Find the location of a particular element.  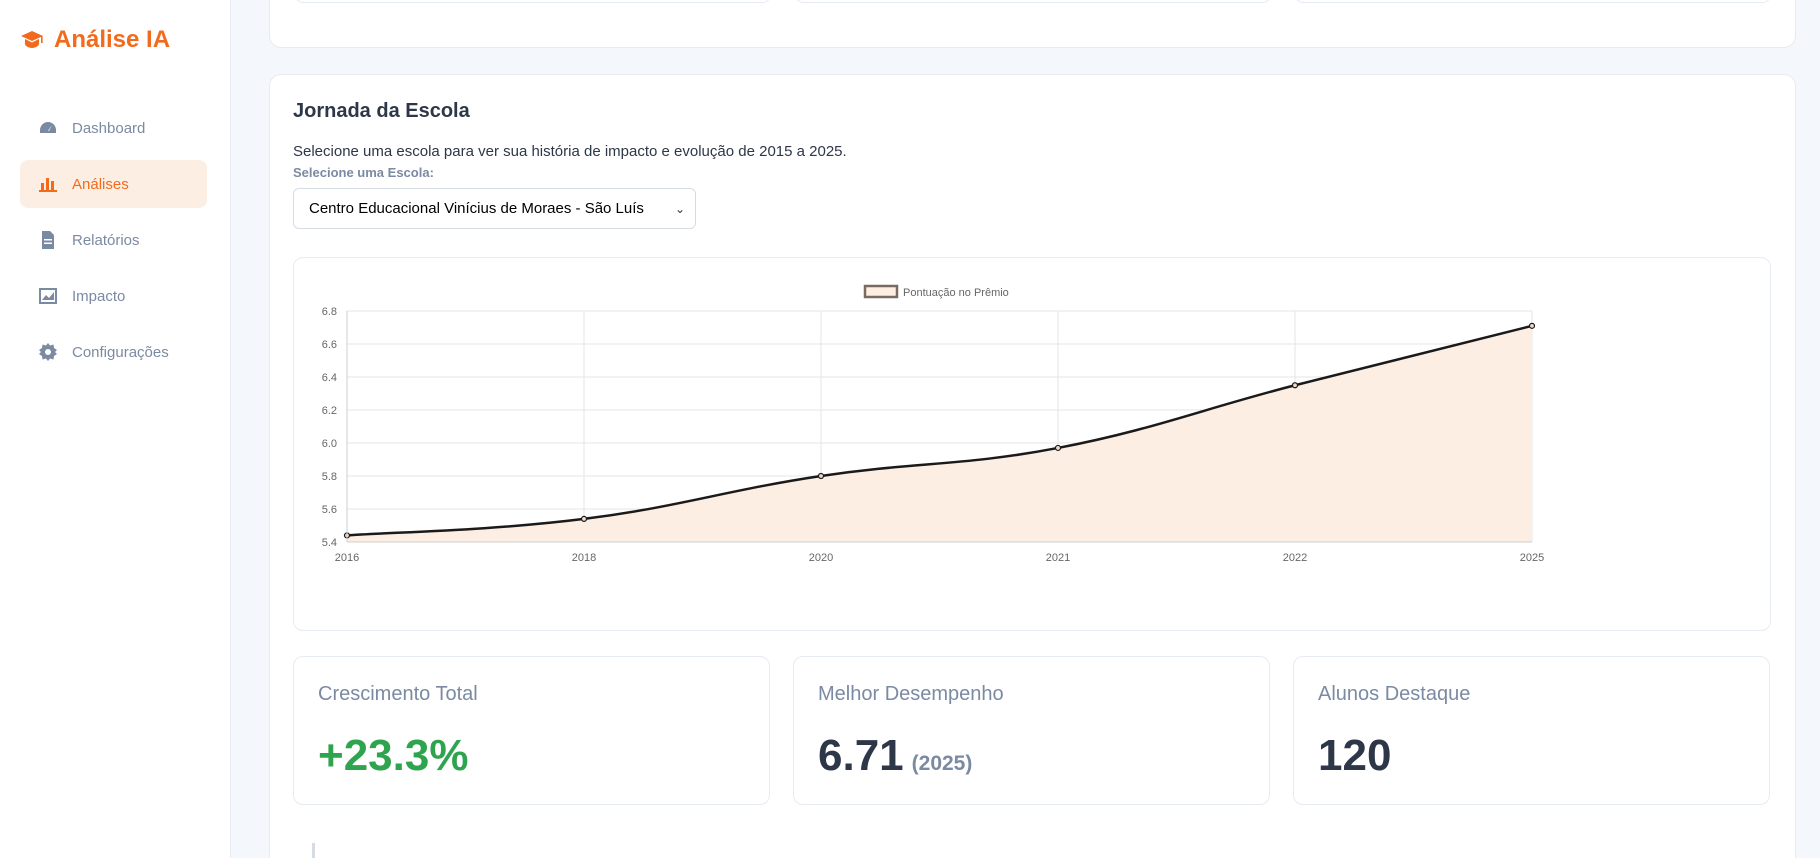

gear-icon is located at coordinates (48, 352).